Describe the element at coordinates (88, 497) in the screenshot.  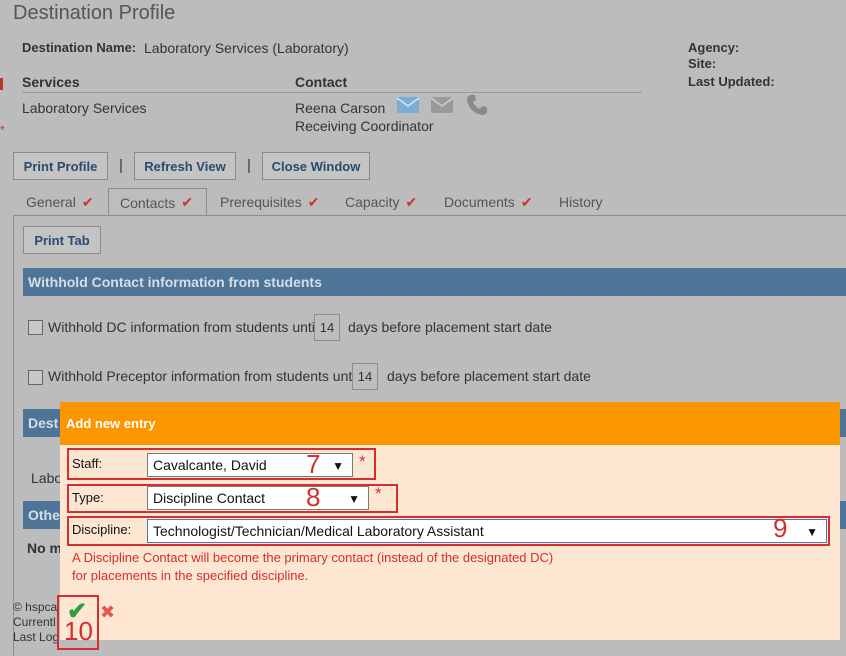
I see `type-label: Type:` at that location.